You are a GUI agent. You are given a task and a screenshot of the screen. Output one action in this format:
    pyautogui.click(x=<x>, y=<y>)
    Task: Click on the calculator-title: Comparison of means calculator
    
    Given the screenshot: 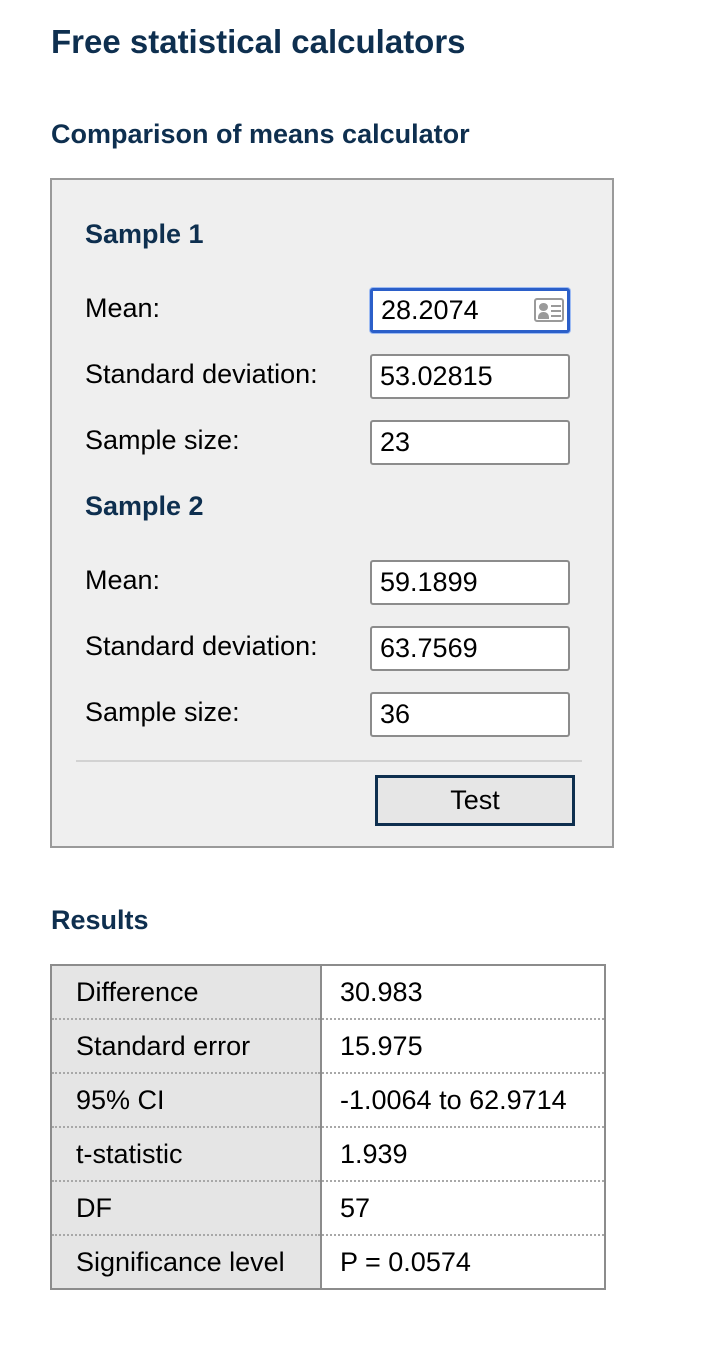 What is the action you would take?
    pyautogui.click(x=260, y=134)
    